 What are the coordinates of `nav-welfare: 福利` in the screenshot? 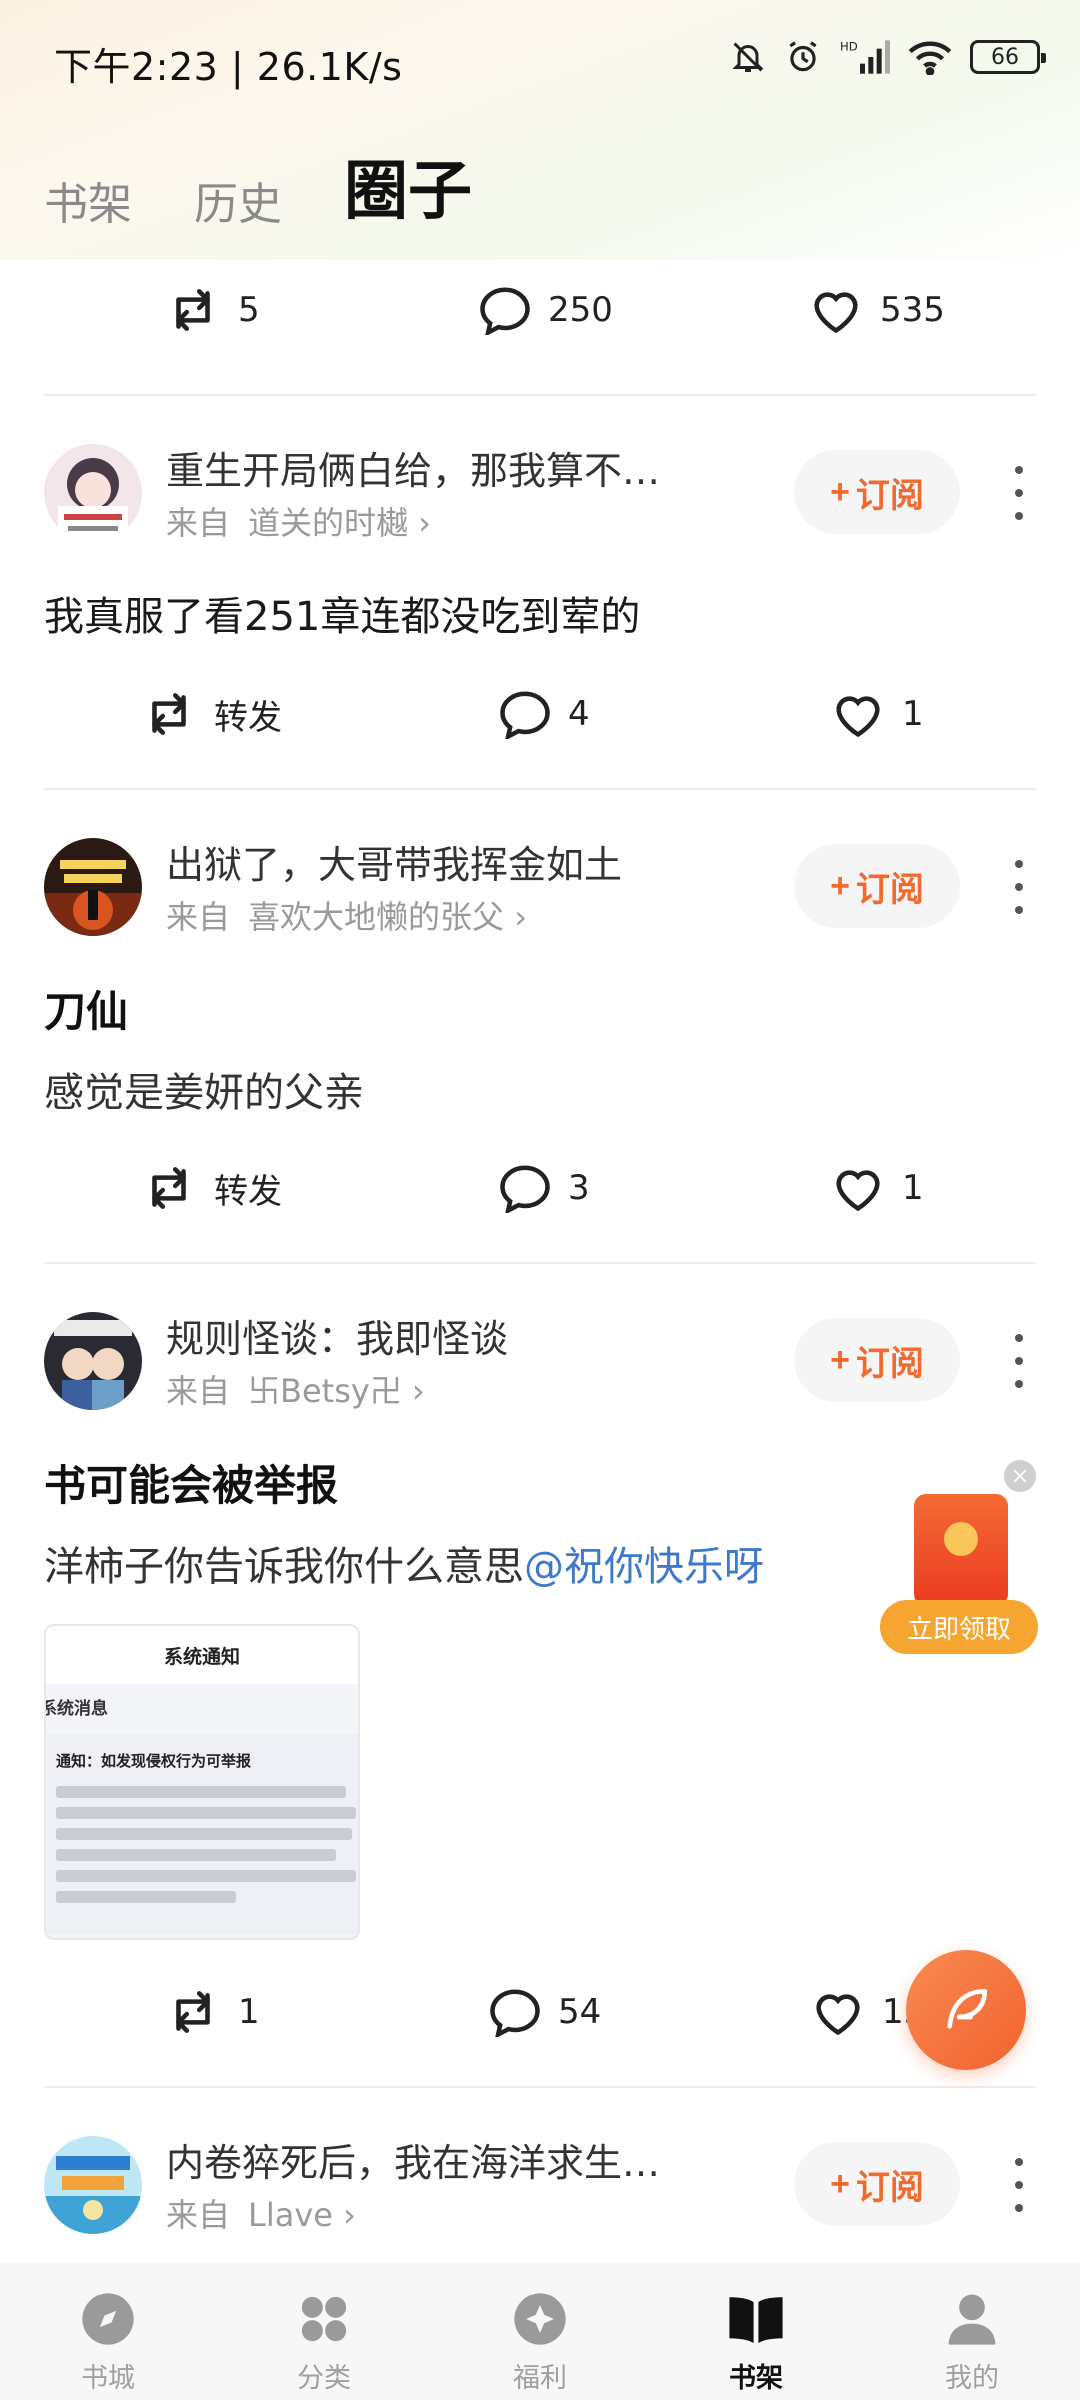 It's located at (540, 2331).